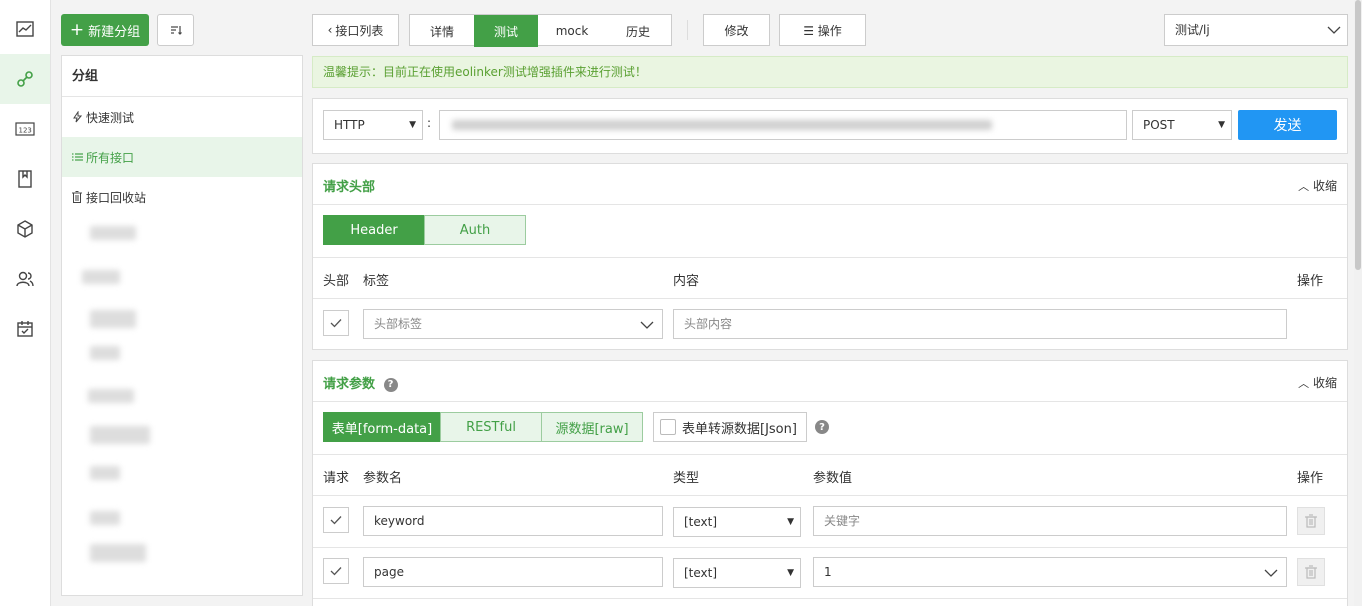  I want to click on link-icon, so click(25, 79).